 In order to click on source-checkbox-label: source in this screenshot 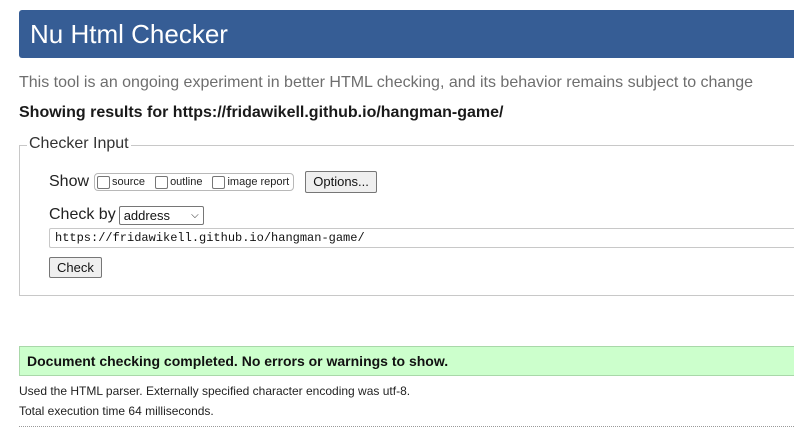, I will do `click(129, 182)`.